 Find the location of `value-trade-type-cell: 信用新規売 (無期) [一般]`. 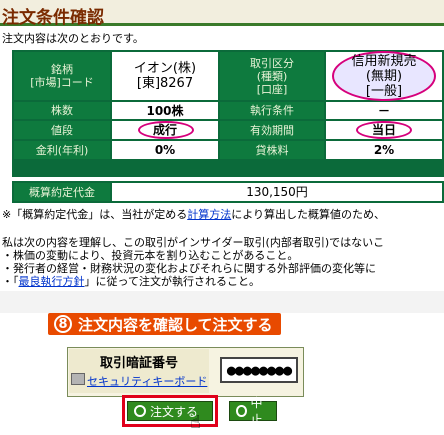

value-trade-type-cell: 信用新規売 (無期) [一般] is located at coordinates (384, 76).